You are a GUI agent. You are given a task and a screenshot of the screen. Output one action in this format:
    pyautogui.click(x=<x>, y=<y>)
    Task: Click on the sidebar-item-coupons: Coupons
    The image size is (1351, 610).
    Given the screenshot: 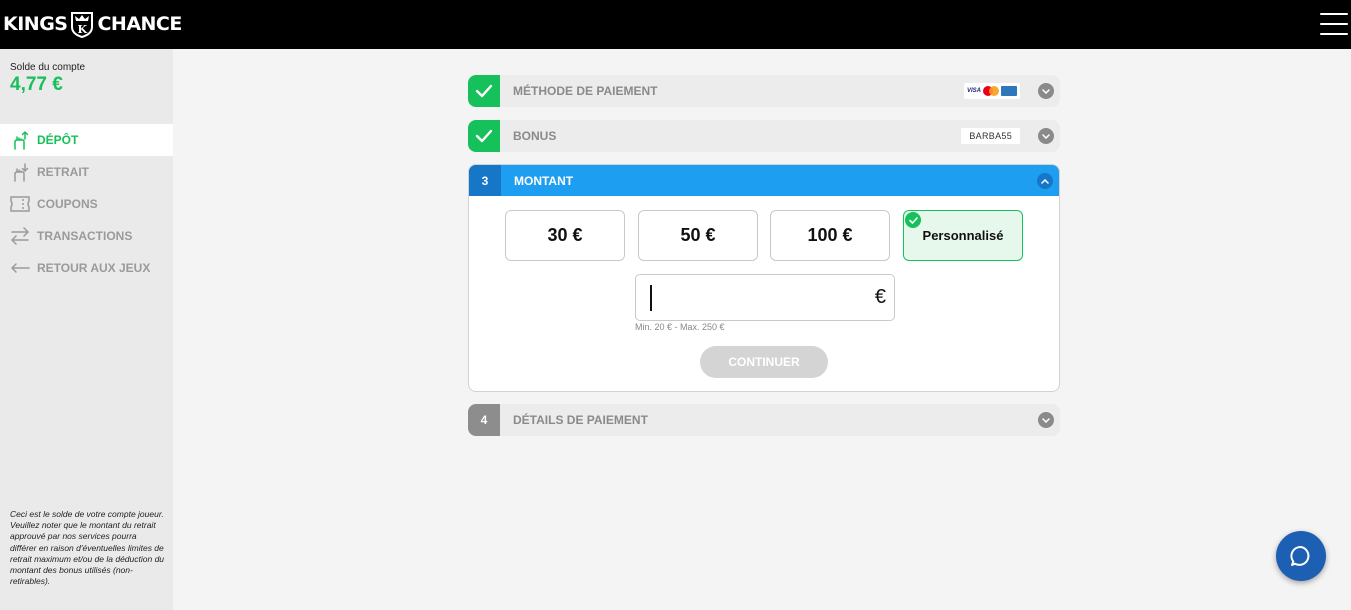 What is the action you would take?
    pyautogui.click(x=86, y=204)
    